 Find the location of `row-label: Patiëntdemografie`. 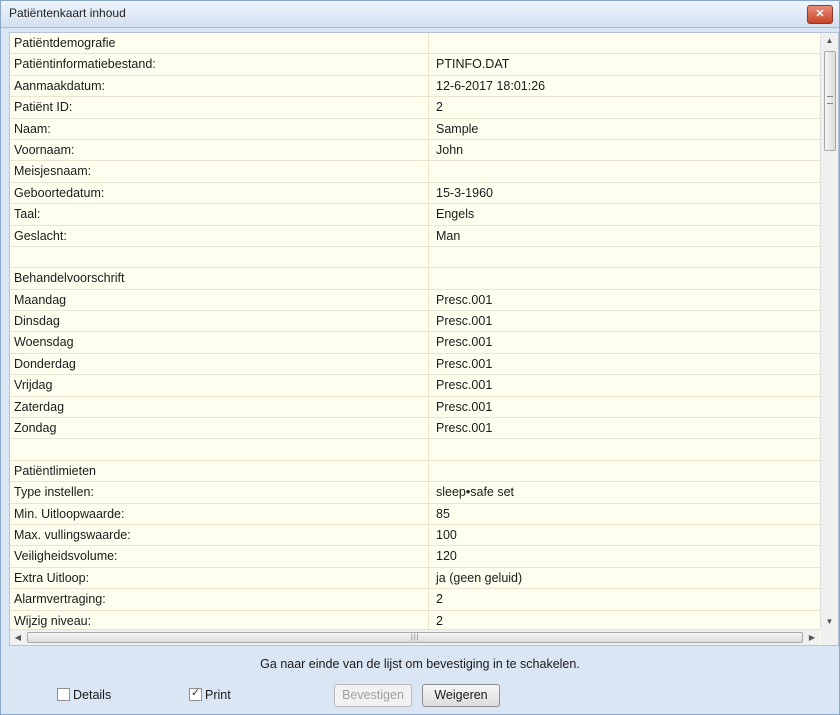

row-label: Patiëntdemografie is located at coordinates (65, 43).